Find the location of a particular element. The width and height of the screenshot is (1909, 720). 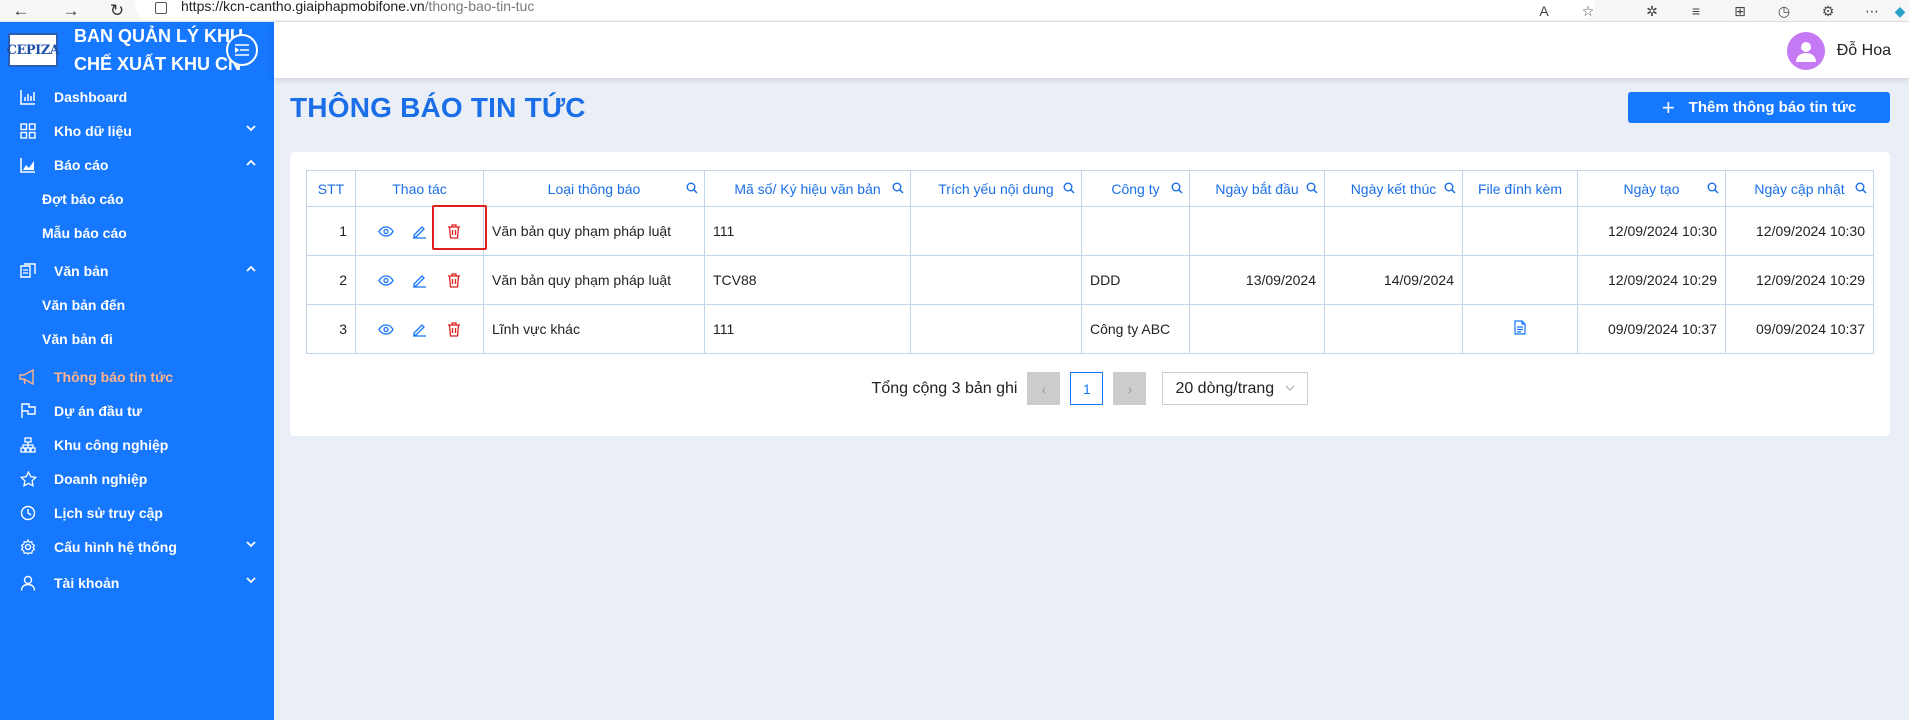

star-icon is located at coordinates (28, 479).